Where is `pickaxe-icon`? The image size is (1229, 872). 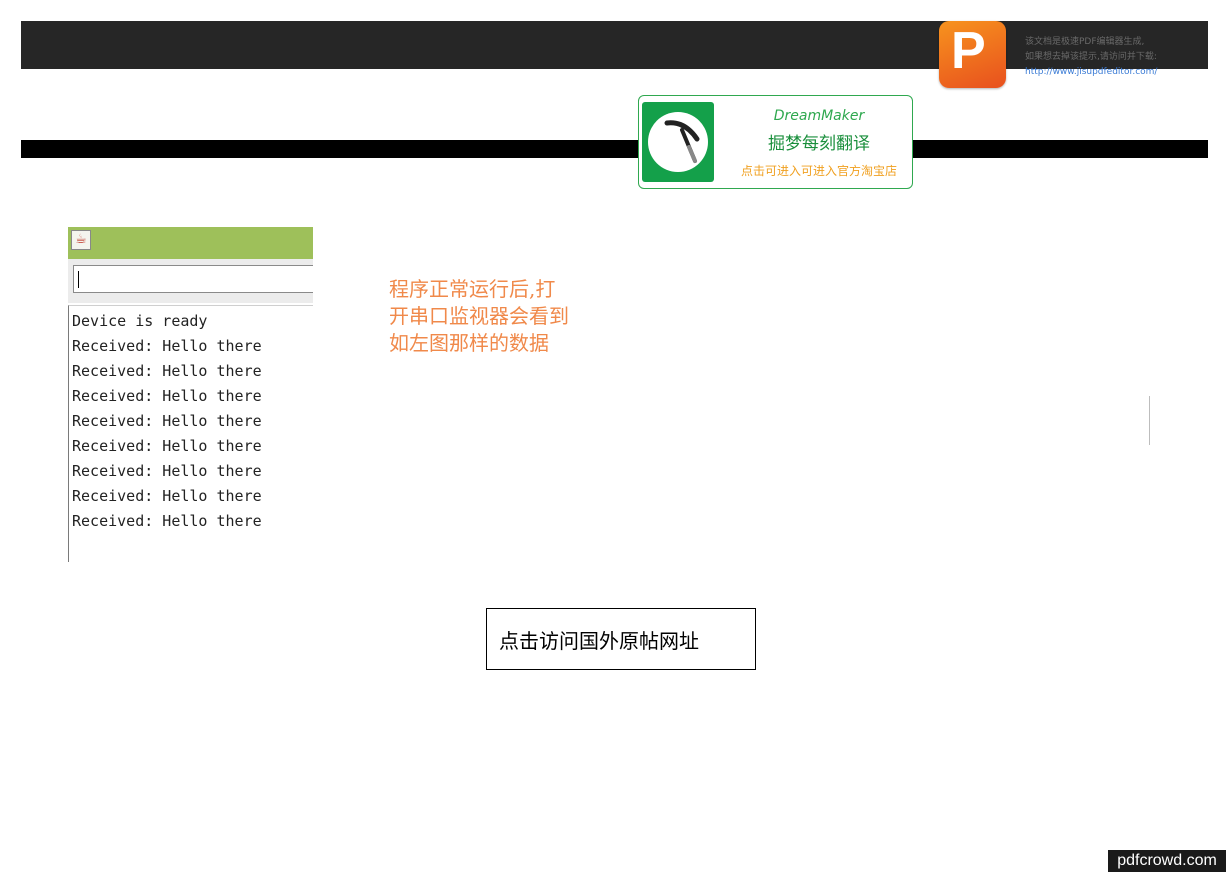
pickaxe-icon is located at coordinates (678, 142).